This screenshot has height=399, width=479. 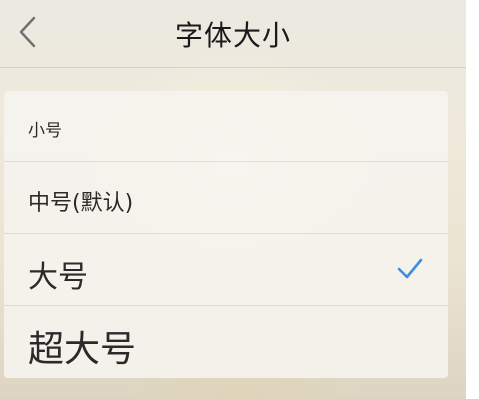 I want to click on option-small-label: 小号, so click(x=45, y=131).